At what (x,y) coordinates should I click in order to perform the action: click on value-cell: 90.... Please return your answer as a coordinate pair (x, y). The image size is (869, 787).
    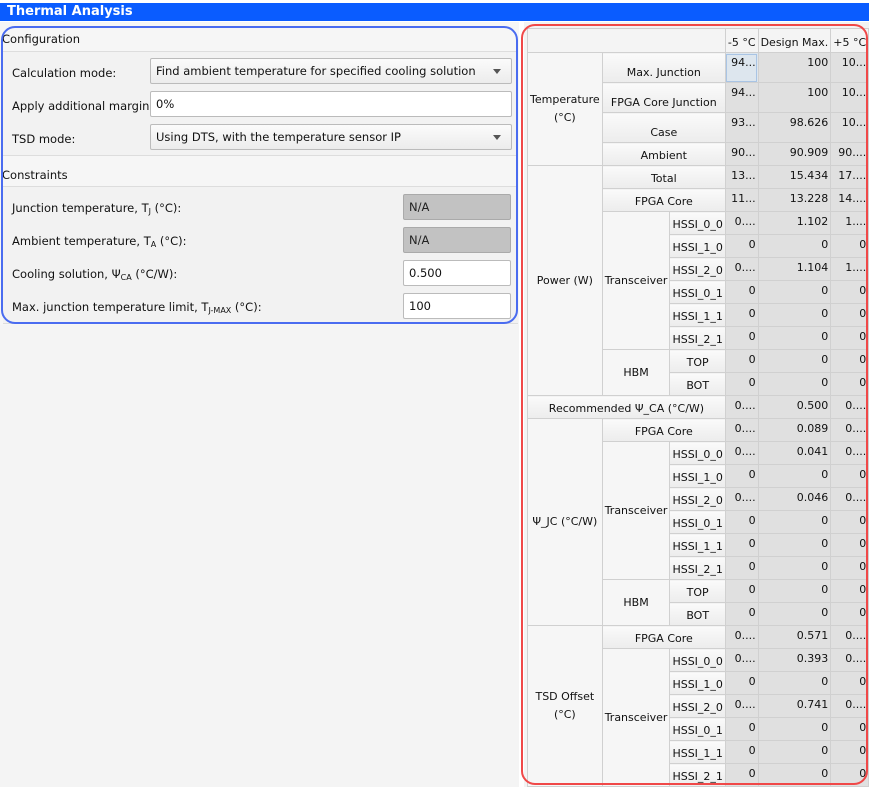
    Looking at the image, I should click on (741, 154).